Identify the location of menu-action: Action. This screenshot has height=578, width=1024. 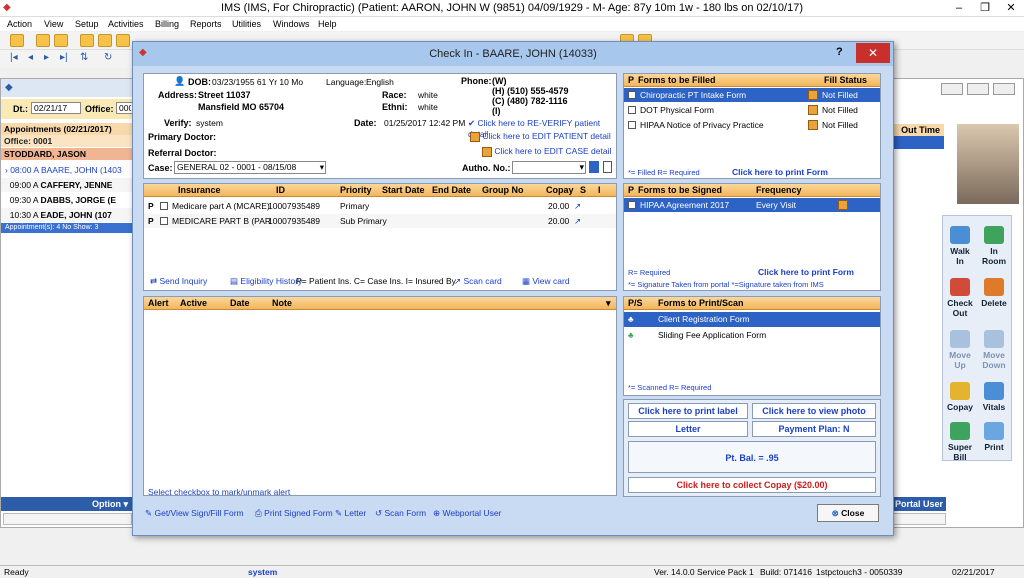
(19, 24).